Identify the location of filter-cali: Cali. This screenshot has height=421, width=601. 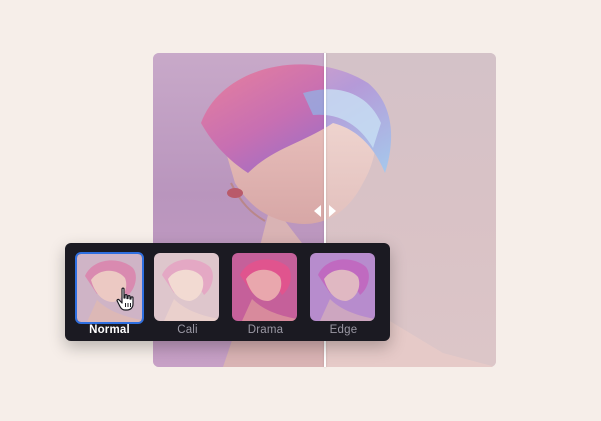
(185, 294).